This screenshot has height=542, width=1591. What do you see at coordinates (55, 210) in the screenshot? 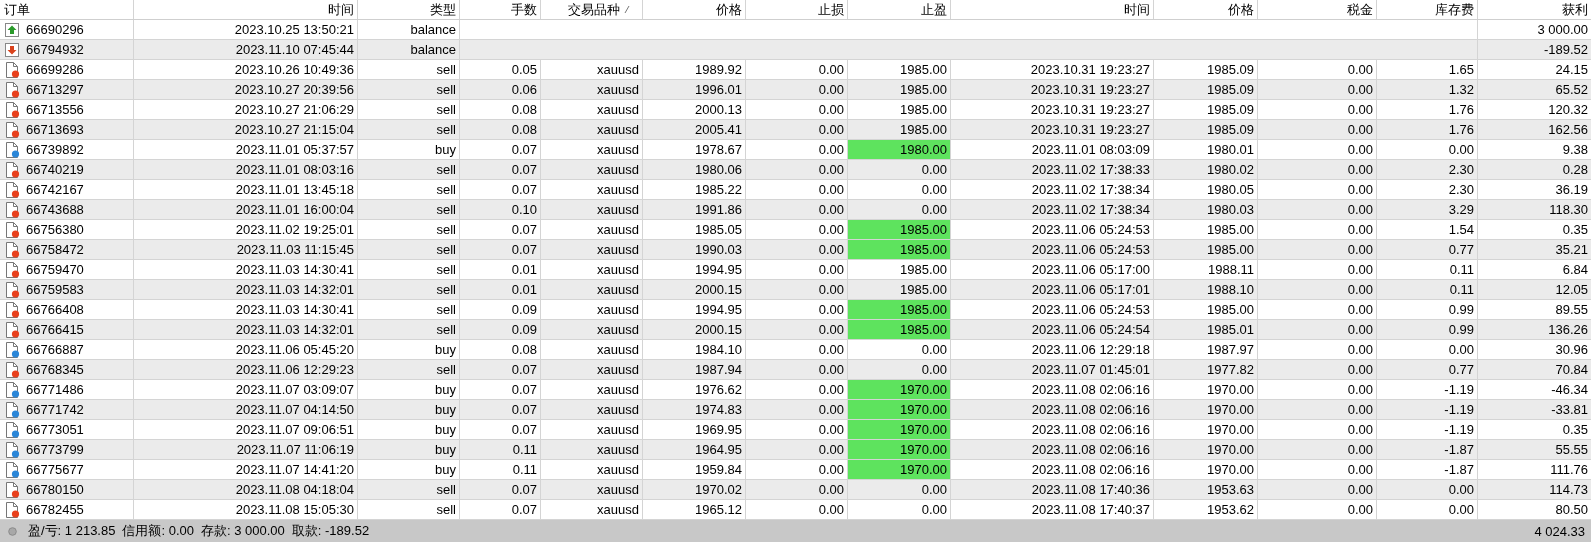
I see `table-cell-text: 66743688` at bounding box center [55, 210].